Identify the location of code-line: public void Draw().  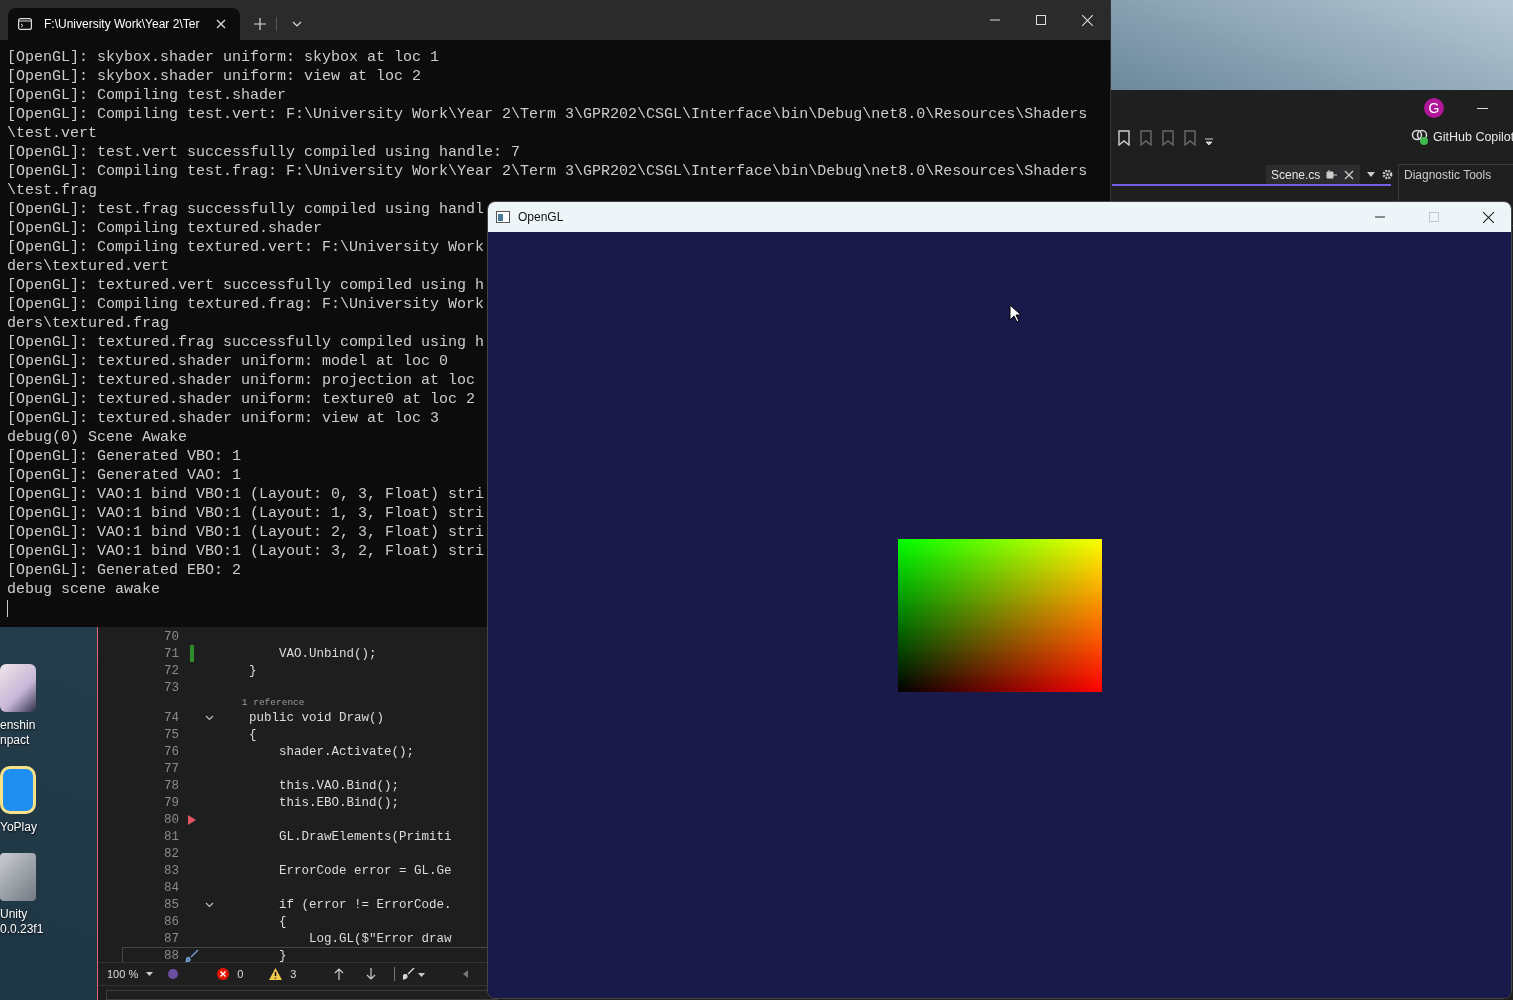
(316, 717).